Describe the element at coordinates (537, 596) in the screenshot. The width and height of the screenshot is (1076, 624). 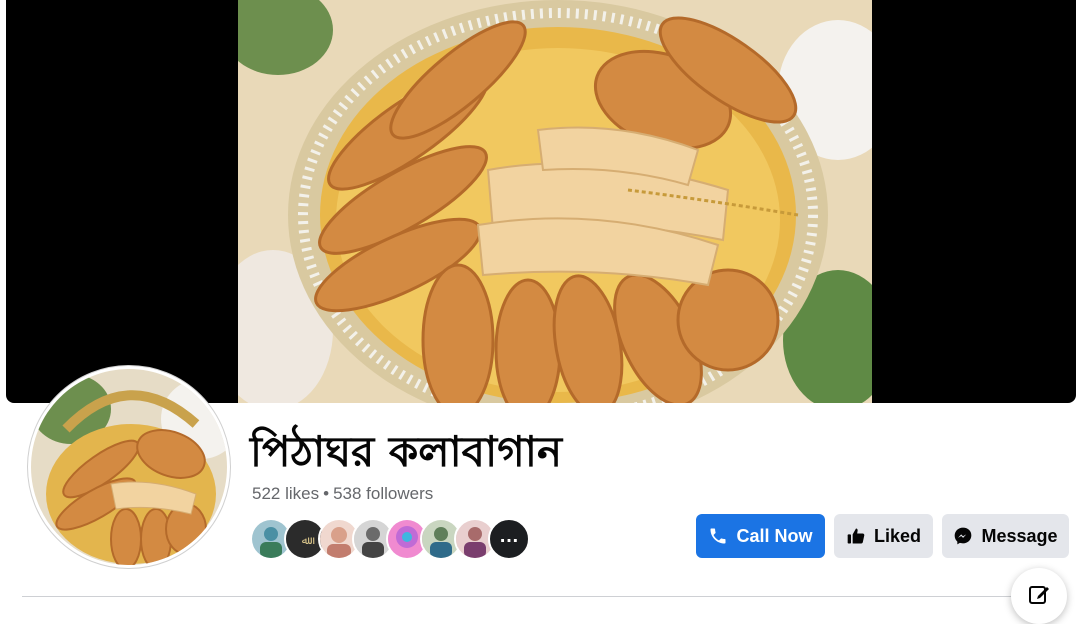
I see `section-divider` at that location.